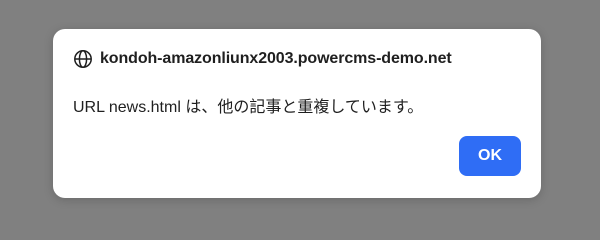 Image resolution: width=600 pixels, height=240 pixels. I want to click on dialog-header: kondoh-amazonliunx2003.powercms-demo.net, so click(262, 59).